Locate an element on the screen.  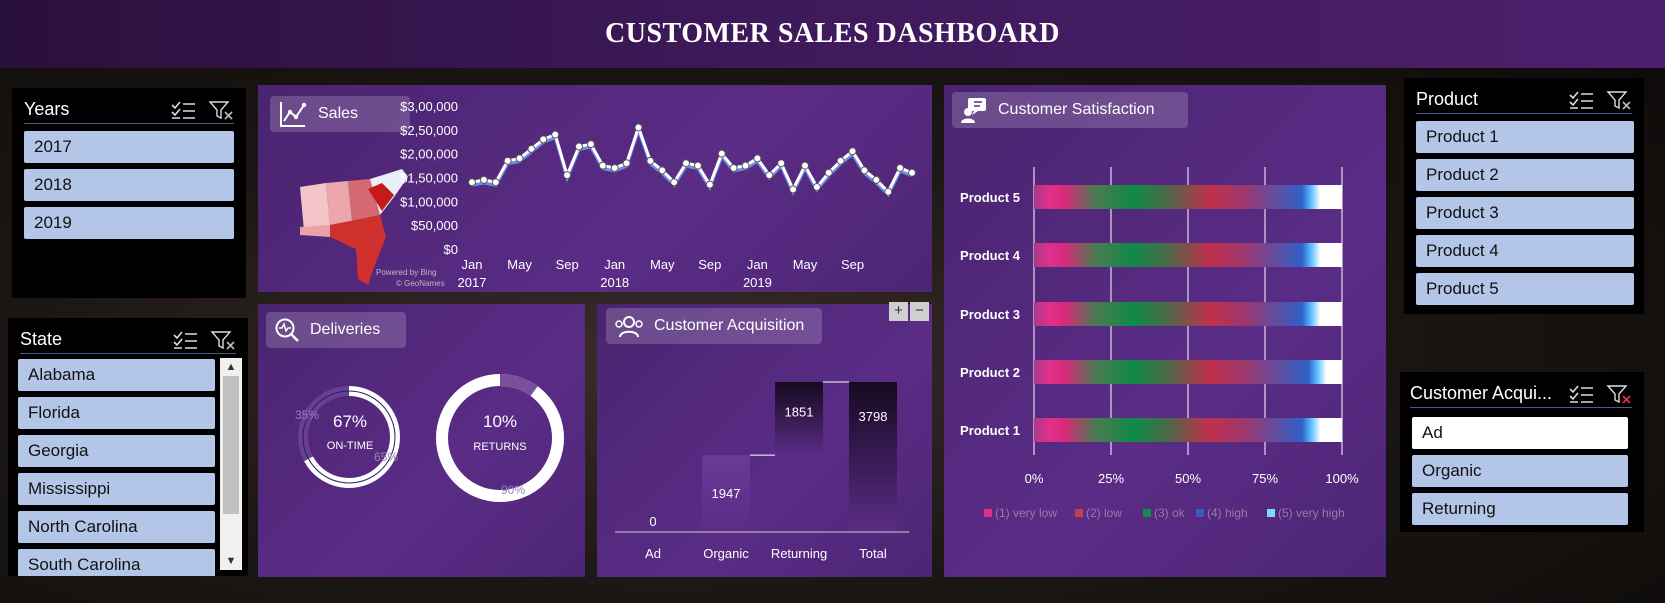
years-item-2017: 2017 is located at coordinates (129, 147).